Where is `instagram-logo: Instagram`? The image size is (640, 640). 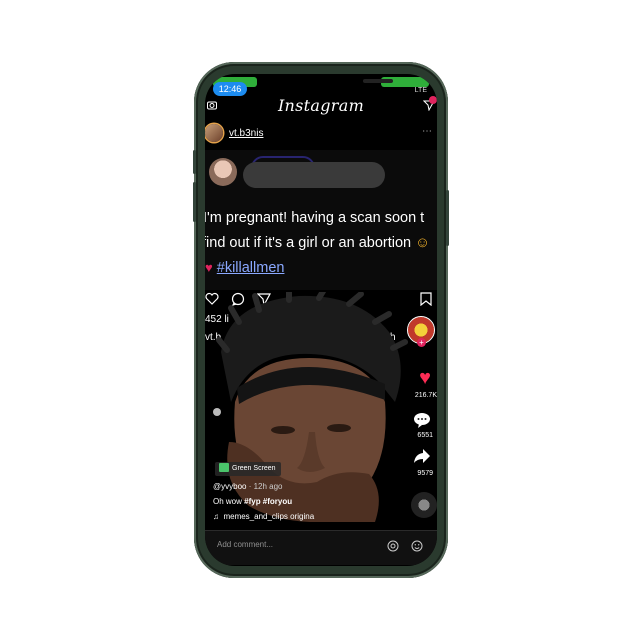 instagram-logo: Instagram is located at coordinates (321, 105).